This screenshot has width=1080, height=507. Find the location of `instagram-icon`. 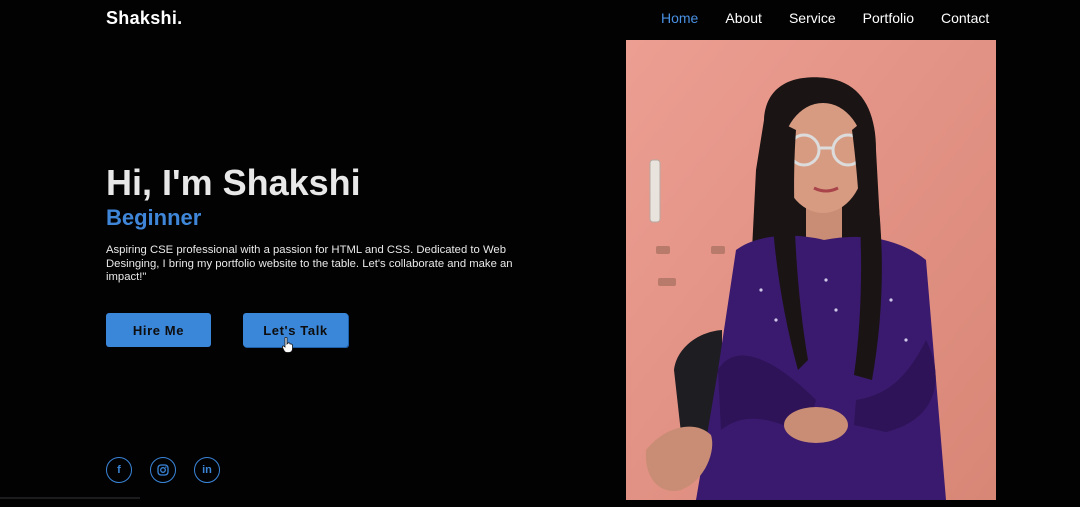

instagram-icon is located at coordinates (163, 470).